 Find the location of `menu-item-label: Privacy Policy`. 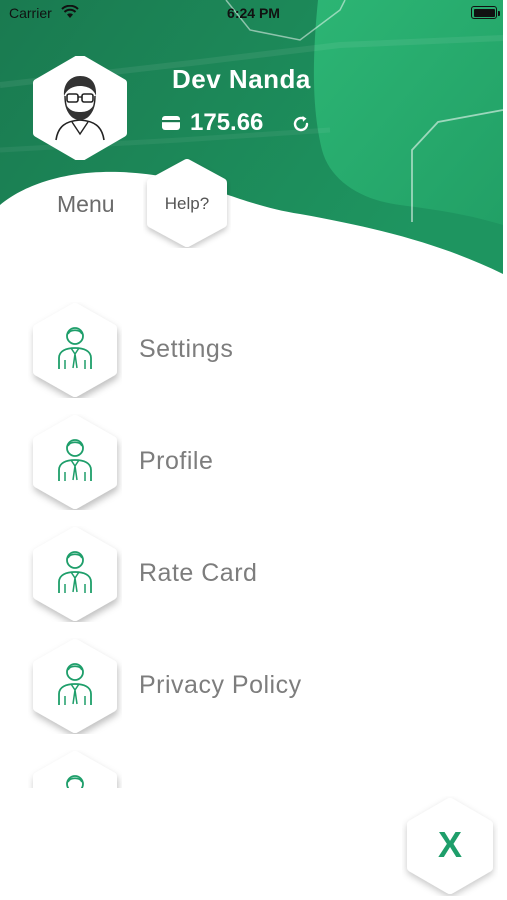

menu-item-label: Privacy Policy is located at coordinates (220, 685).